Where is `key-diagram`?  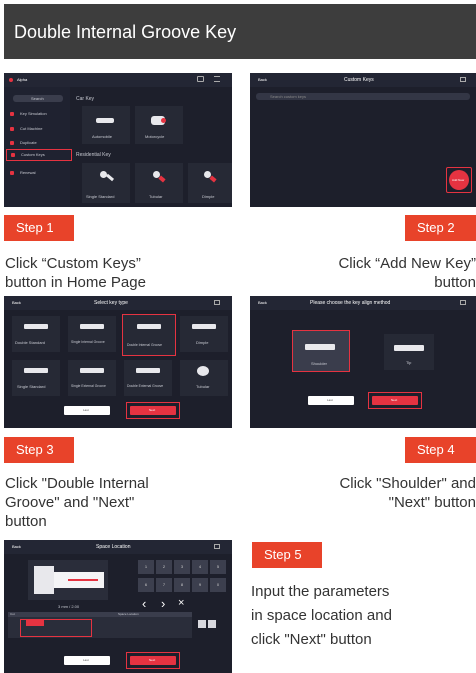 key-diagram is located at coordinates (68, 580).